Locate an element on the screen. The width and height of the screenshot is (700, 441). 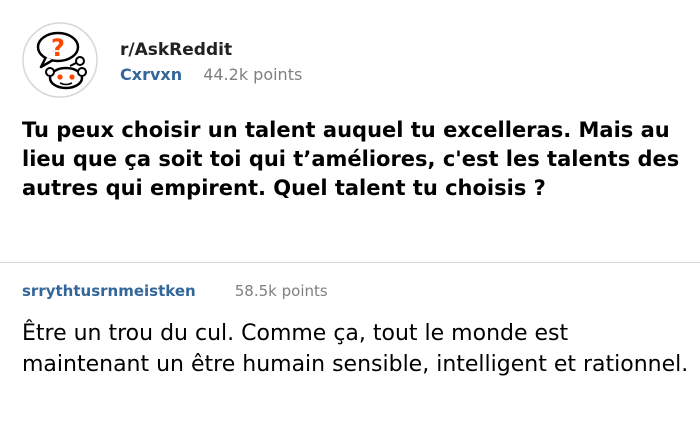
subreddit-name: r/AskReddit is located at coordinates (176, 50).